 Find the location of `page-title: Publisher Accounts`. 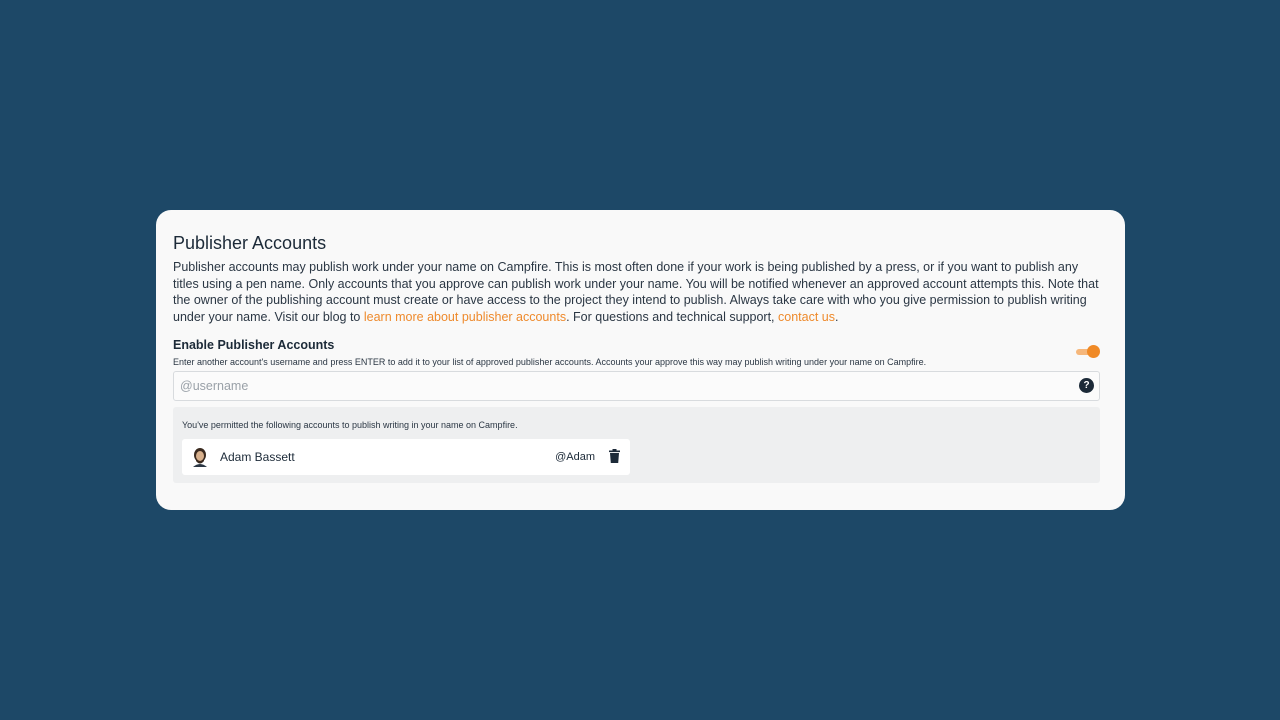

page-title: Publisher Accounts is located at coordinates (250, 243).